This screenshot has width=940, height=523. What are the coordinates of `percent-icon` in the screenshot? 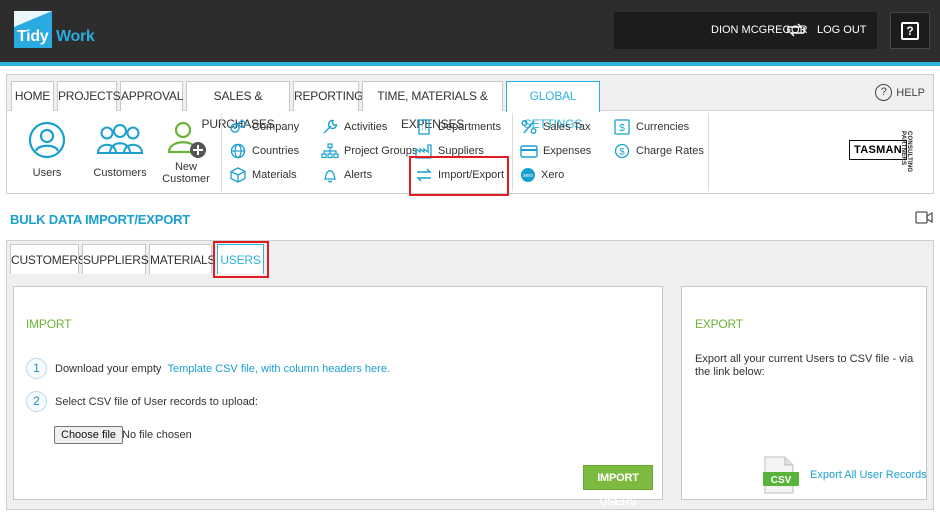 It's located at (529, 127).